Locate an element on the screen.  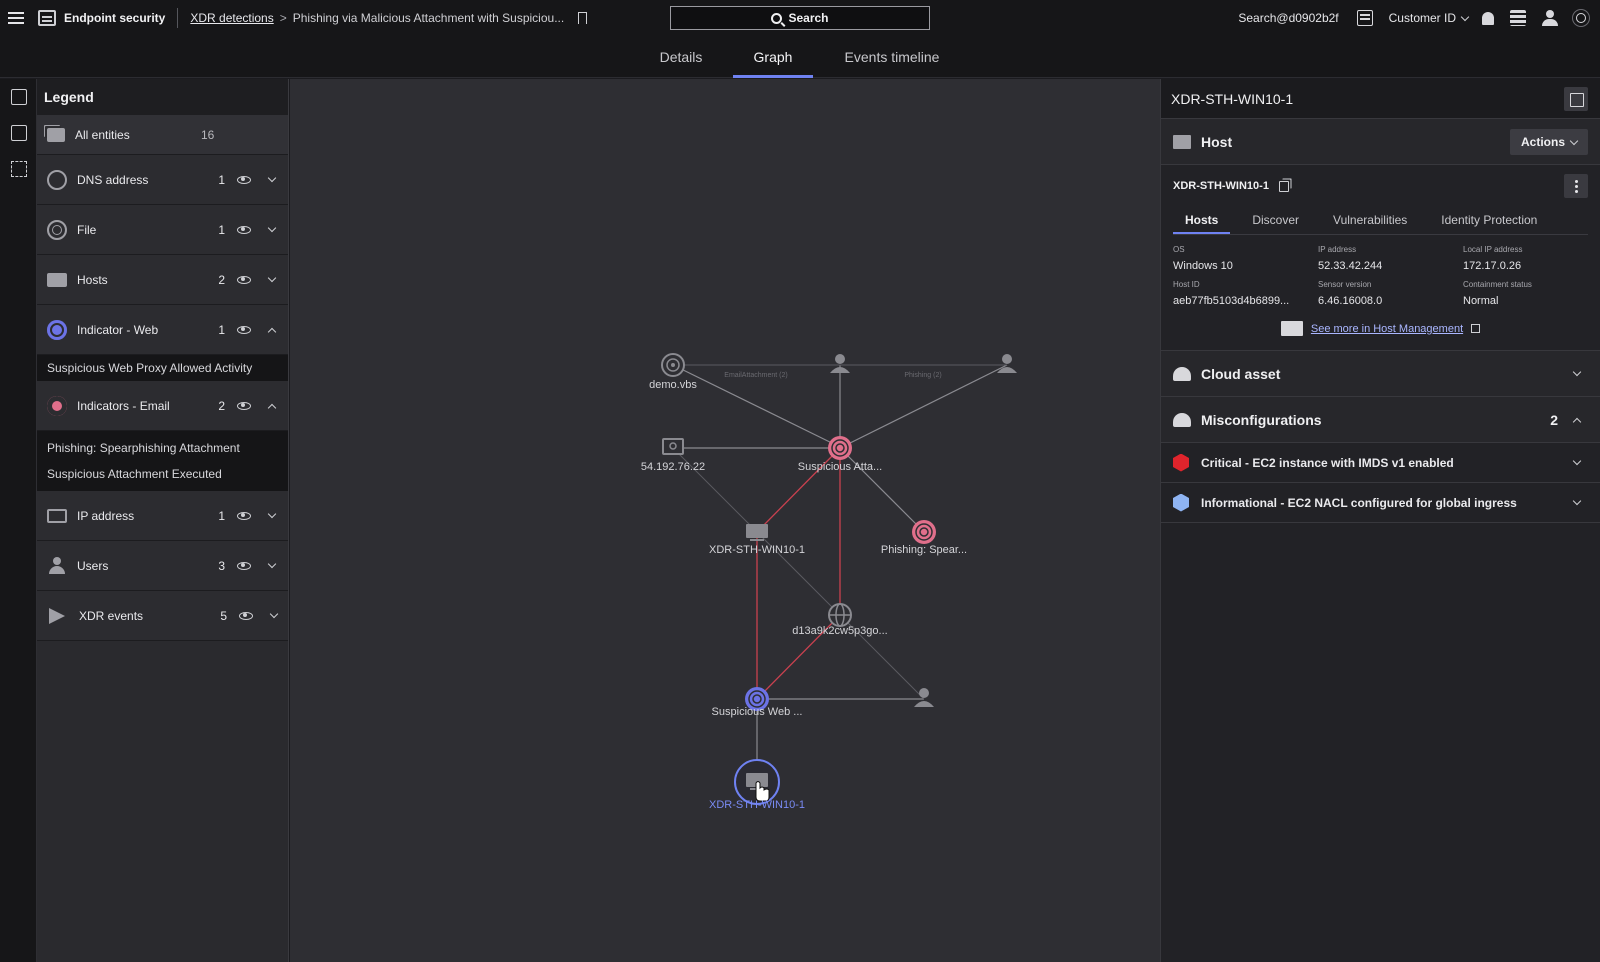
tab-graph: Graph is located at coordinates (773, 57).